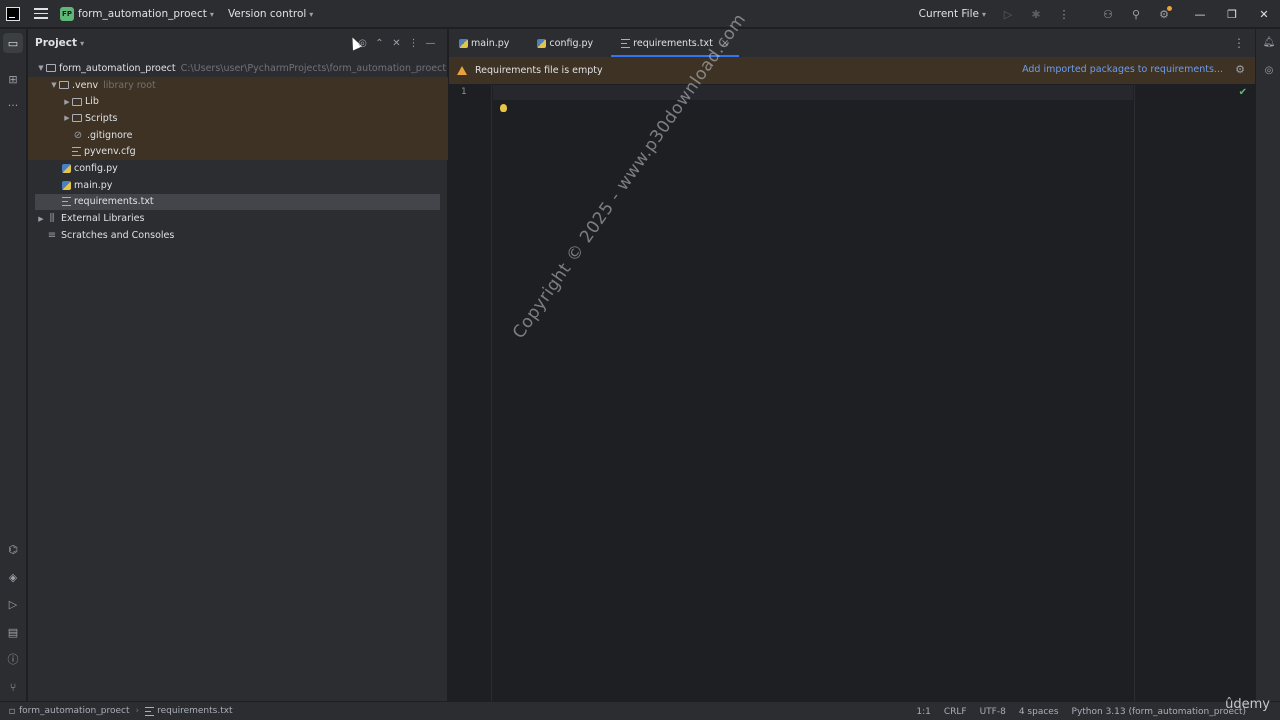 The height and width of the screenshot is (720, 1280). What do you see at coordinates (238, 85) in the screenshot?
I see `tree-item-venv: ▼ .venv library root` at bounding box center [238, 85].